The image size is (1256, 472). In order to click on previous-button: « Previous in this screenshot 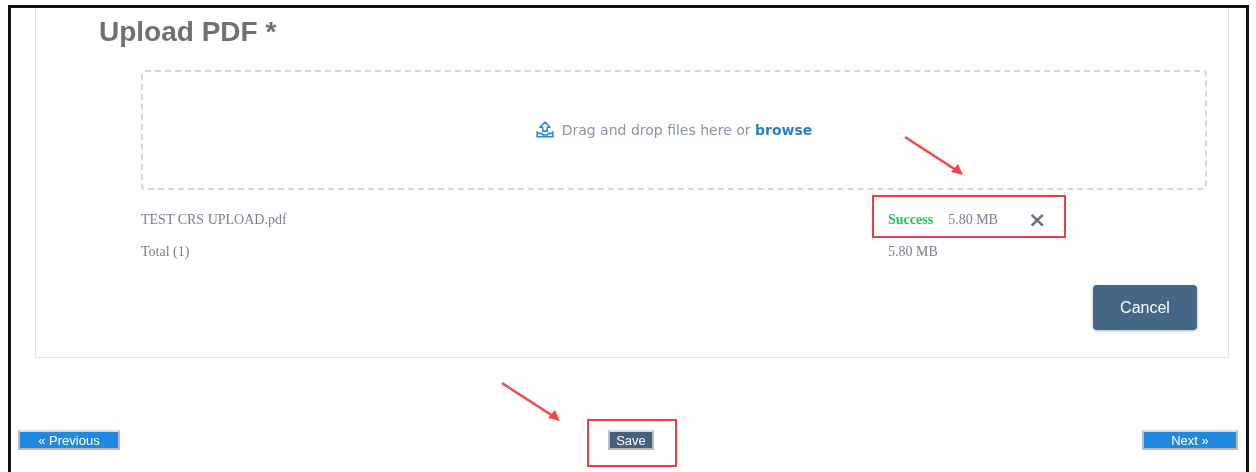, I will do `click(69, 440)`.